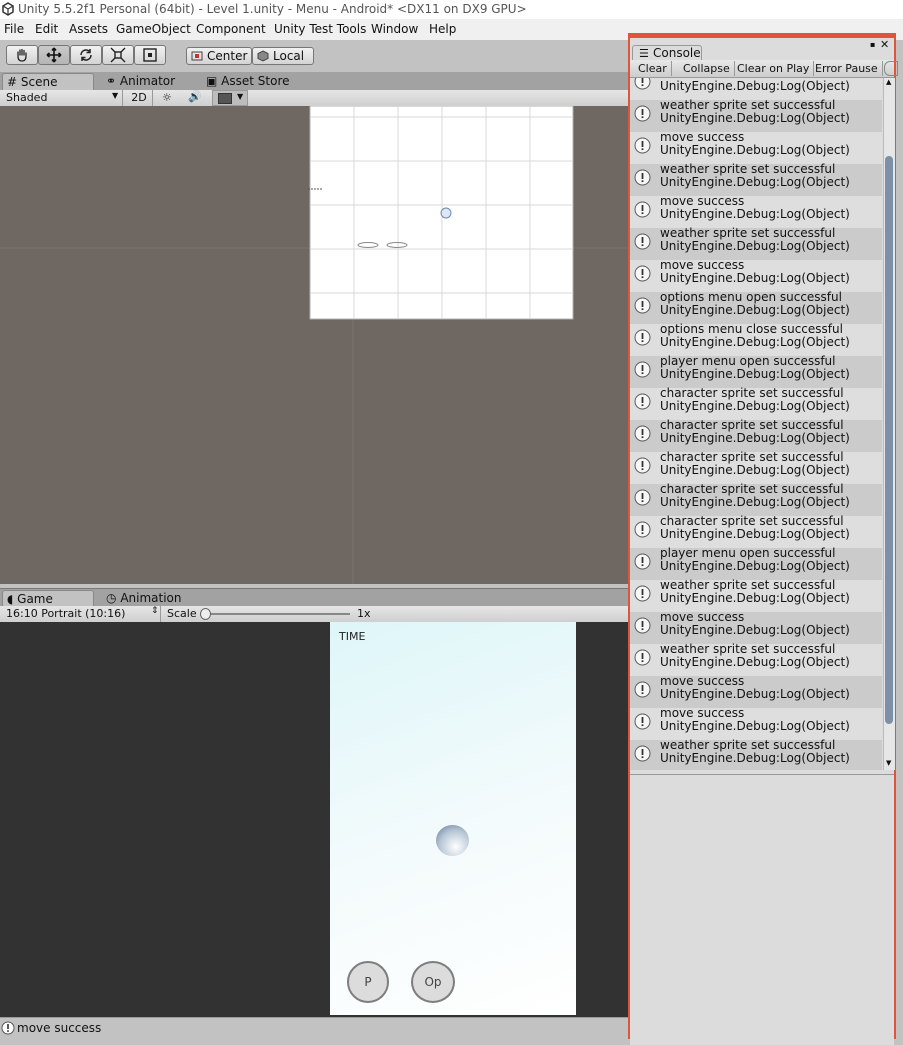  Describe the element at coordinates (118, 55) in the screenshot. I see `scale-tool-button` at that location.